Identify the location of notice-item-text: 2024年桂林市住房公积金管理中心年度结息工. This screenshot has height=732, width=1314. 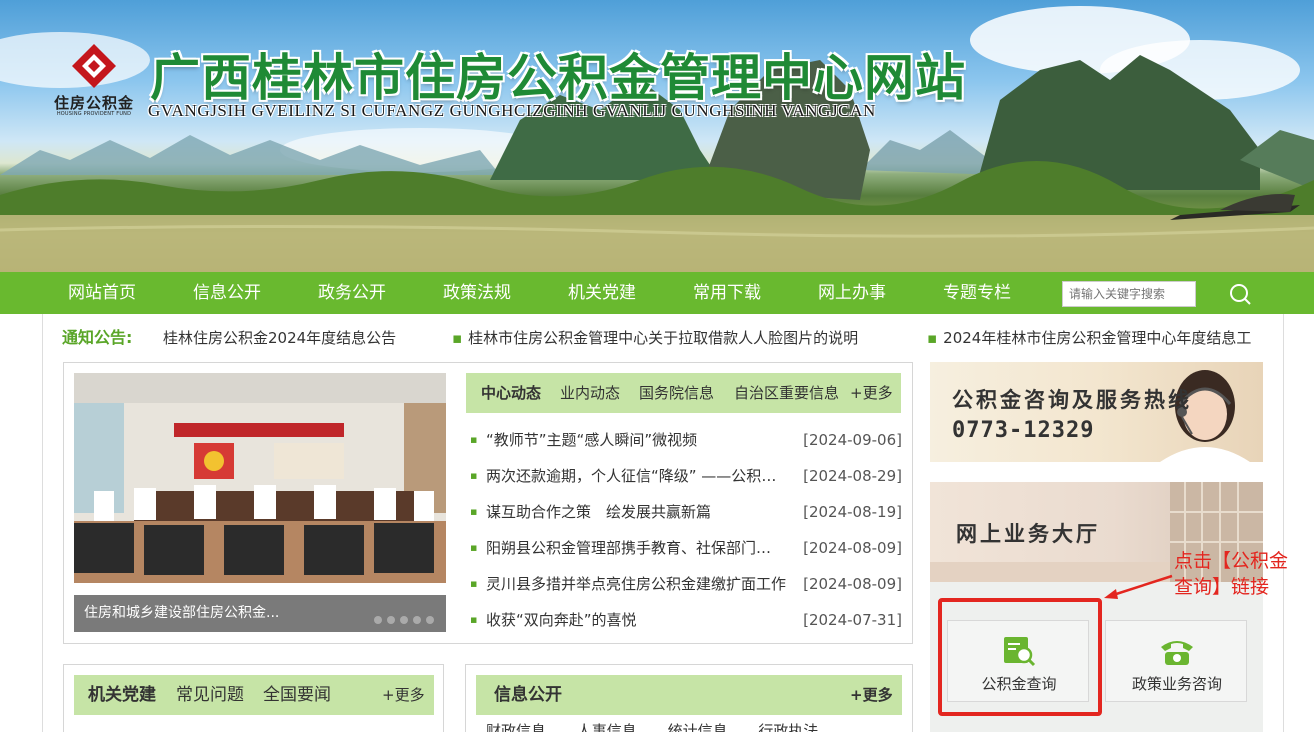
(1097, 338).